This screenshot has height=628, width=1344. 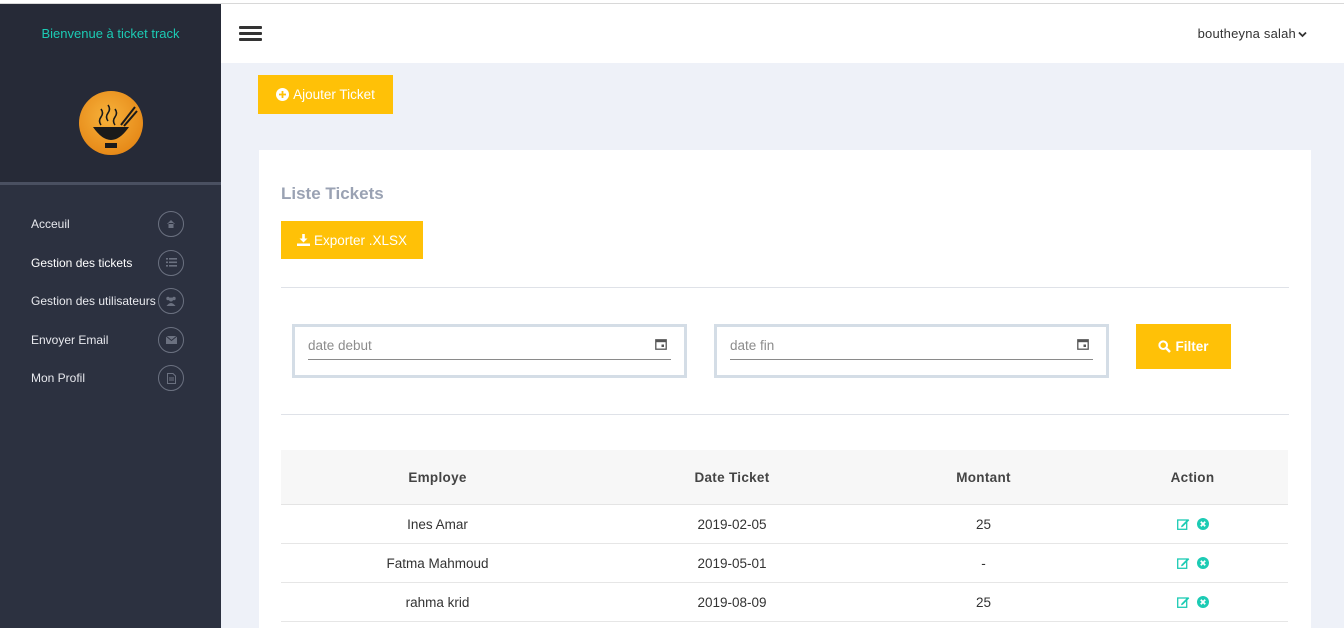 What do you see at coordinates (93, 301) in the screenshot?
I see `sidebar-item-label: Gestion des utilisateurs` at bounding box center [93, 301].